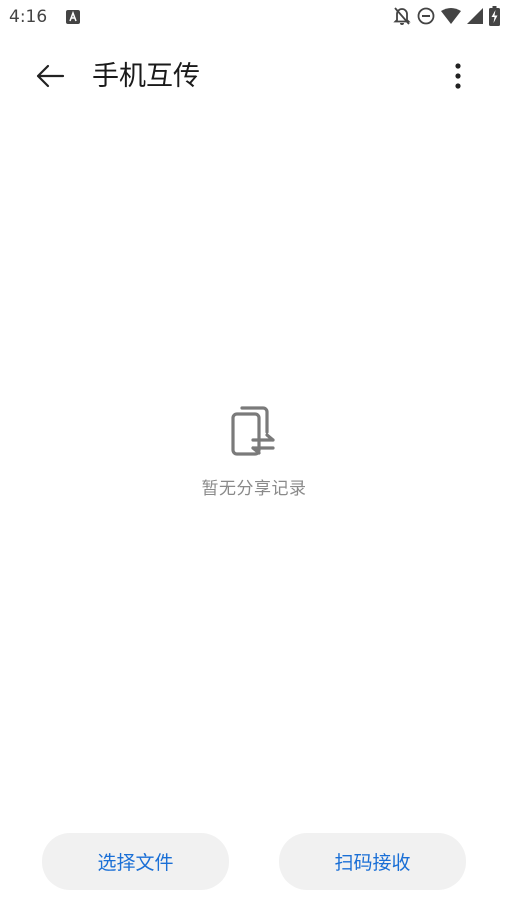 This screenshot has height=904, width=508. I want to click on empty-state: 暂无分享记录, so click(254, 451).